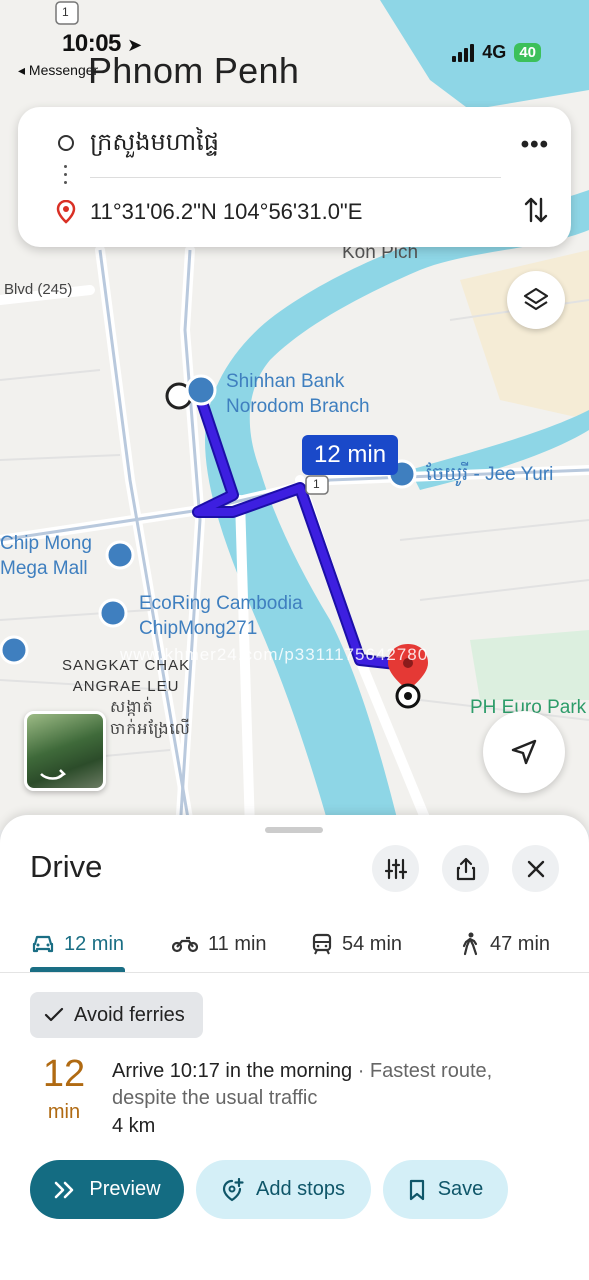  I want to click on tab-walk: 47 min, so click(505, 944).